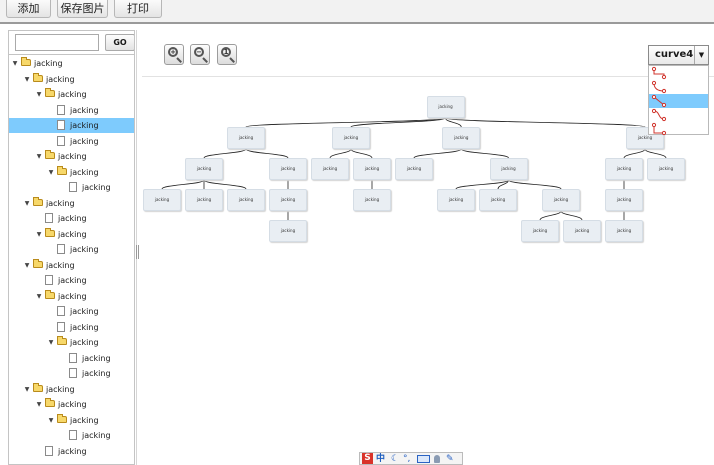  I want to click on moon-icon: ☾, so click(395, 459).